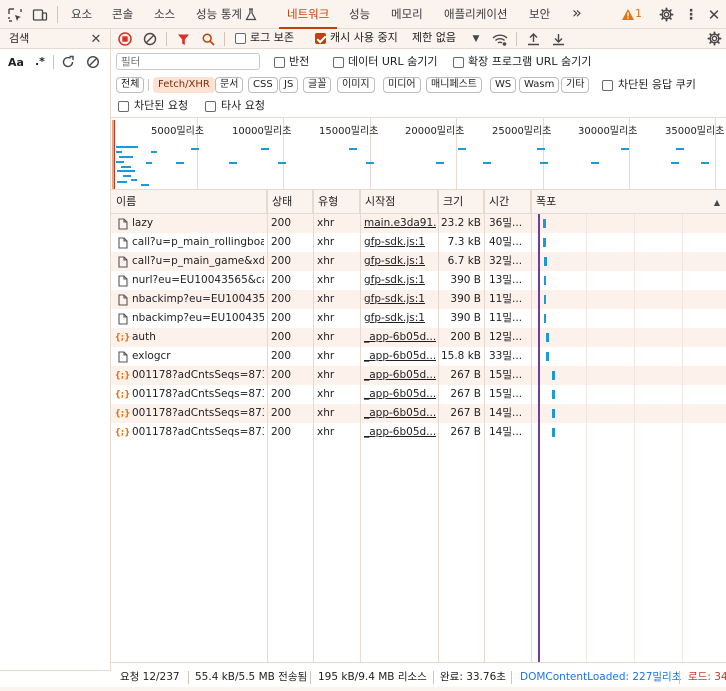 This screenshot has height=691, width=726. Describe the element at coordinates (320, 38) in the screenshot. I see `disable-cache-checkbox` at that location.